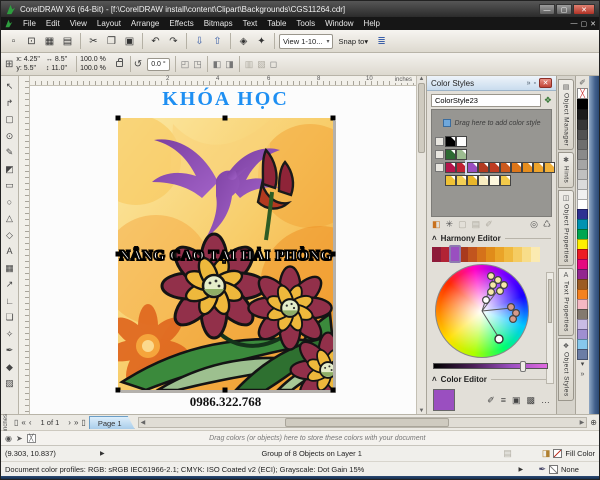 This screenshot has width=600, height=480. I want to click on docker-tab: A Text Properties, so click(566, 302).